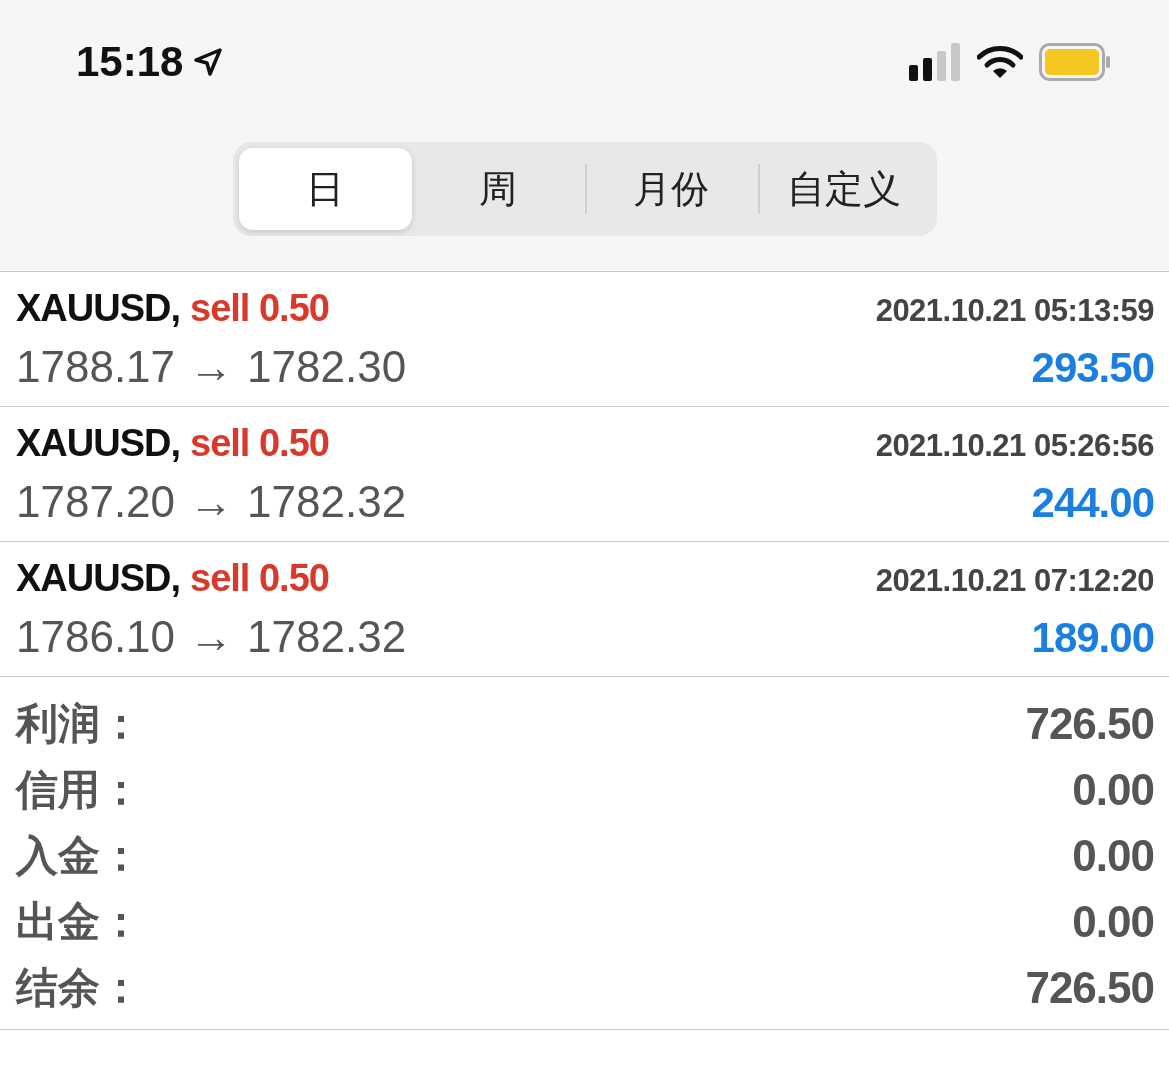  Describe the element at coordinates (79, 988) in the screenshot. I see `summary-label: 结余：` at that location.